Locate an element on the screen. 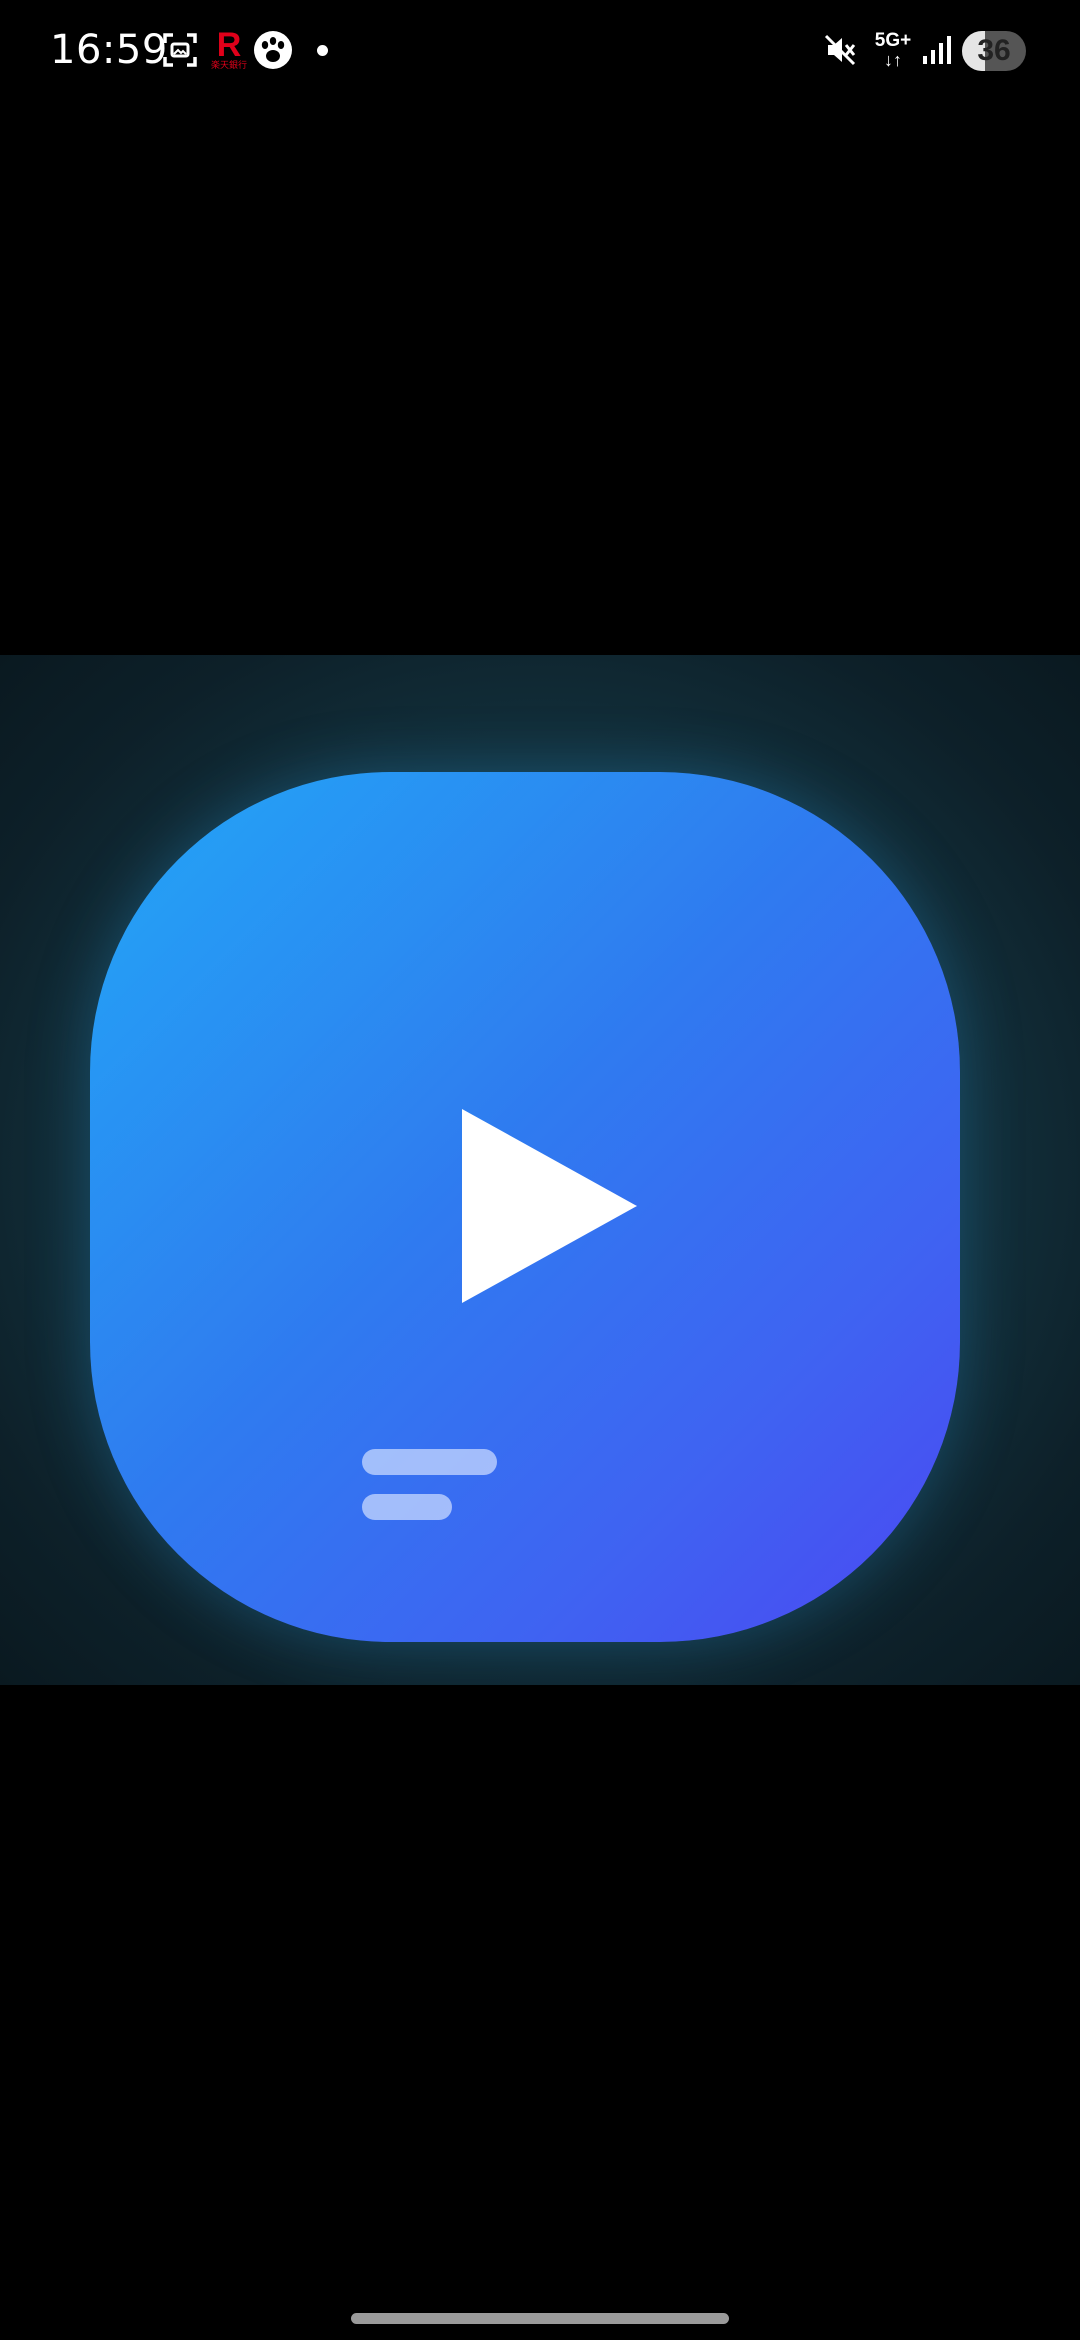 The image size is (1080, 2340). mute-icon is located at coordinates (840, 50).